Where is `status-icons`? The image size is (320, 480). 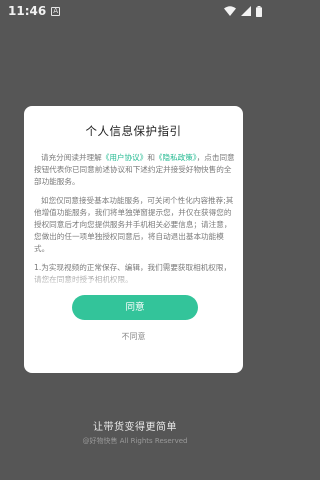 status-icons is located at coordinates (243, 11).